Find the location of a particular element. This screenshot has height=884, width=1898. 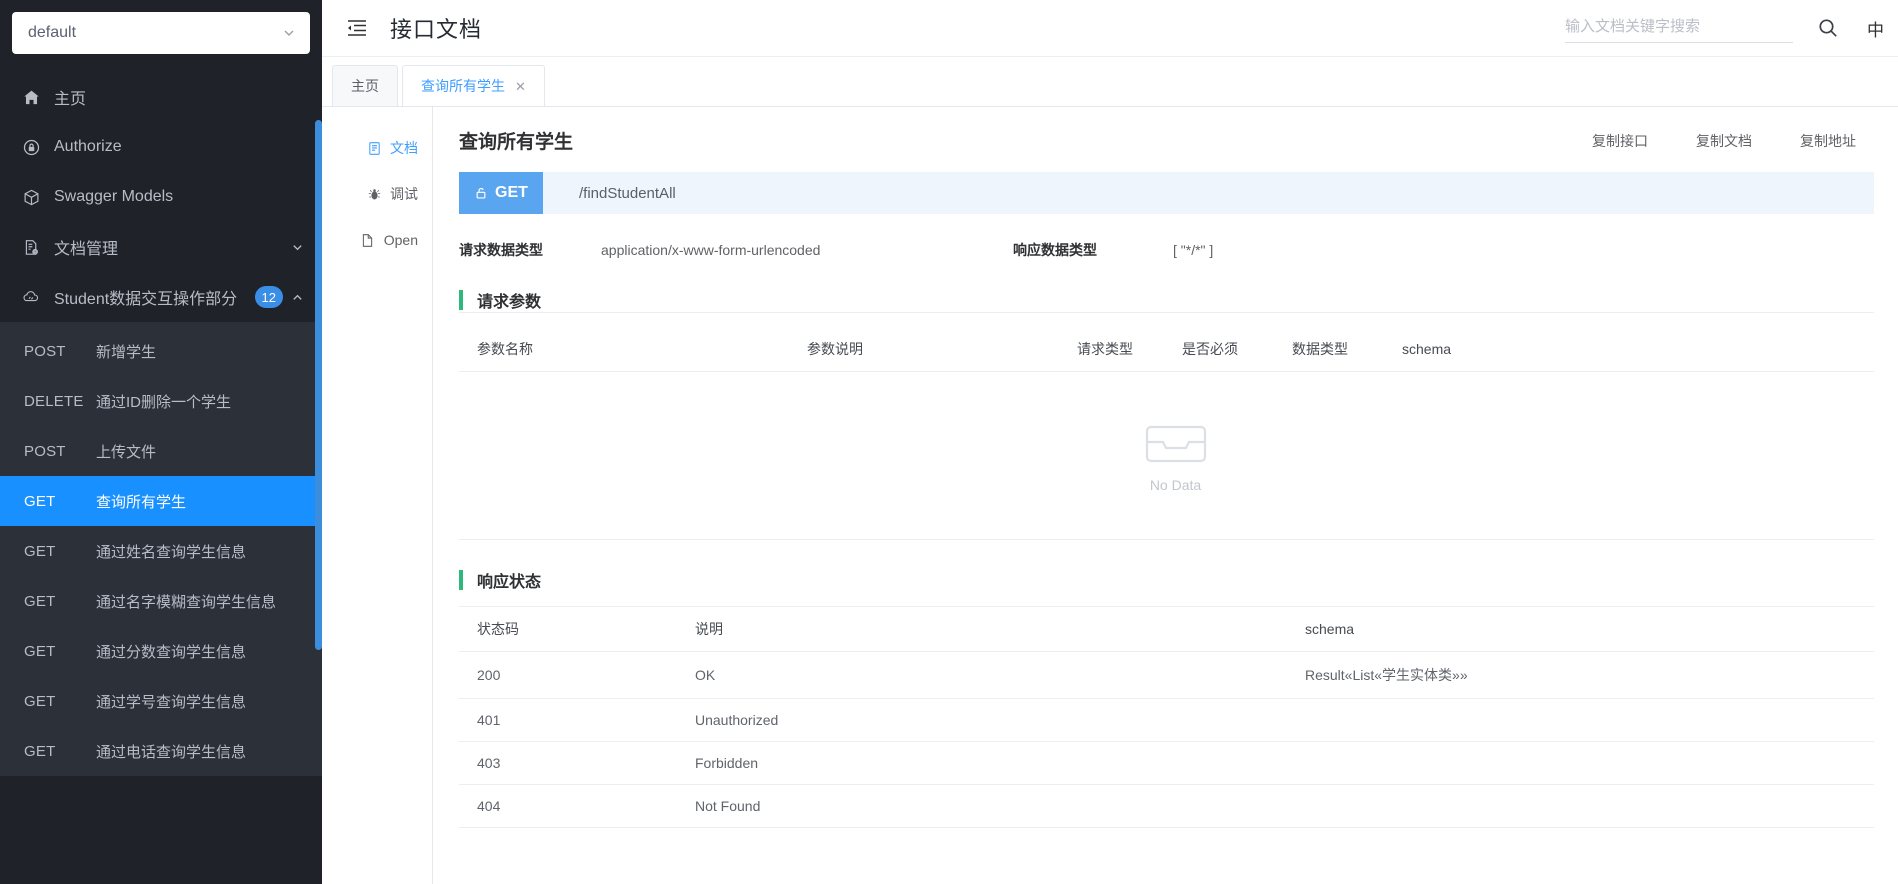

endpoint-name: 通过学号查询学生信息 is located at coordinates (171, 702).